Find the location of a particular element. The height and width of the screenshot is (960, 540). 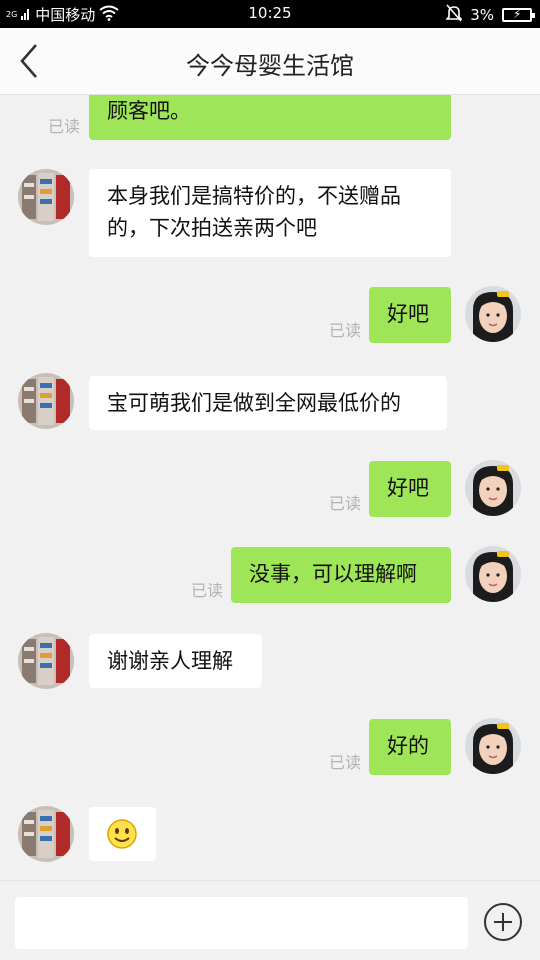

chat-header: 今今母婴生活馆 is located at coordinates (270, 61).